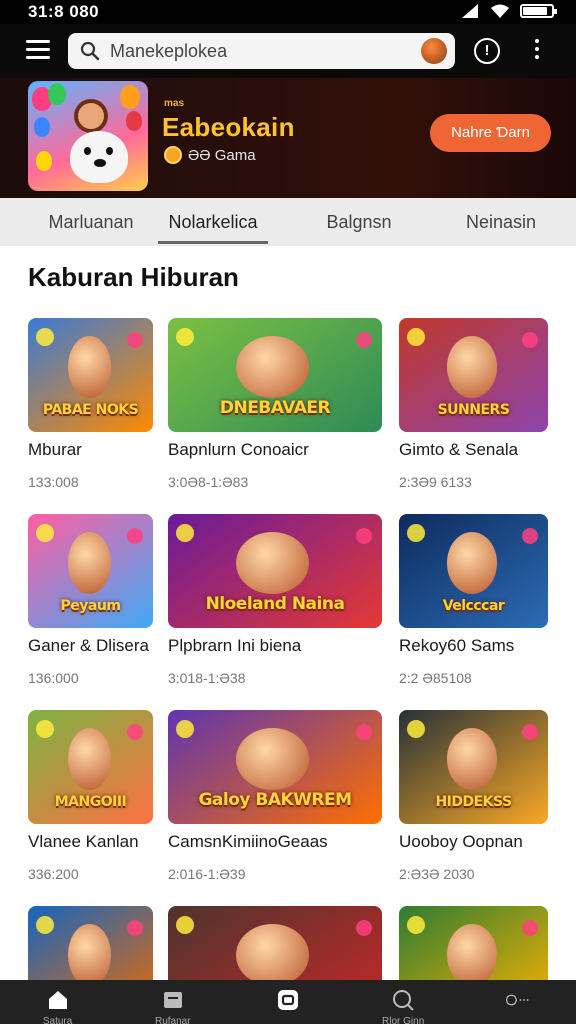  What do you see at coordinates (434, 51) in the screenshot?
I see `avatar` at bounding box center [434, 51].